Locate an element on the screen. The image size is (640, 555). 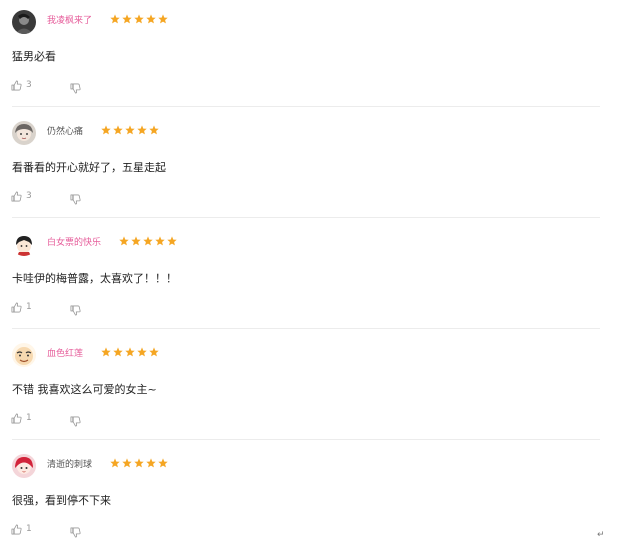
username: 我凌枫来了 is located at coordinates (69, 21).